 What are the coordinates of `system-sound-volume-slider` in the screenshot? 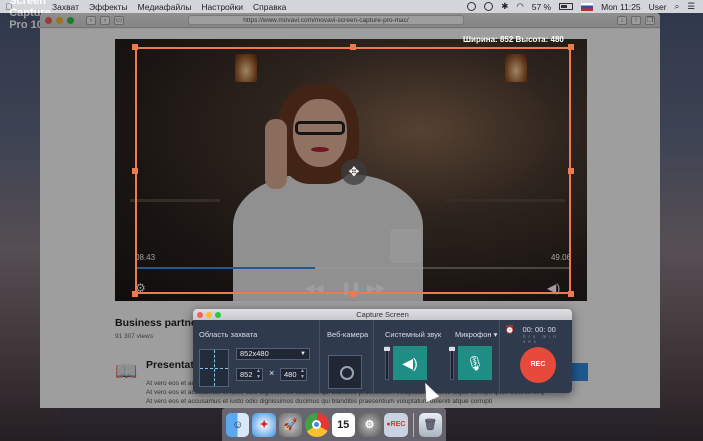 It's located at (387, 363).